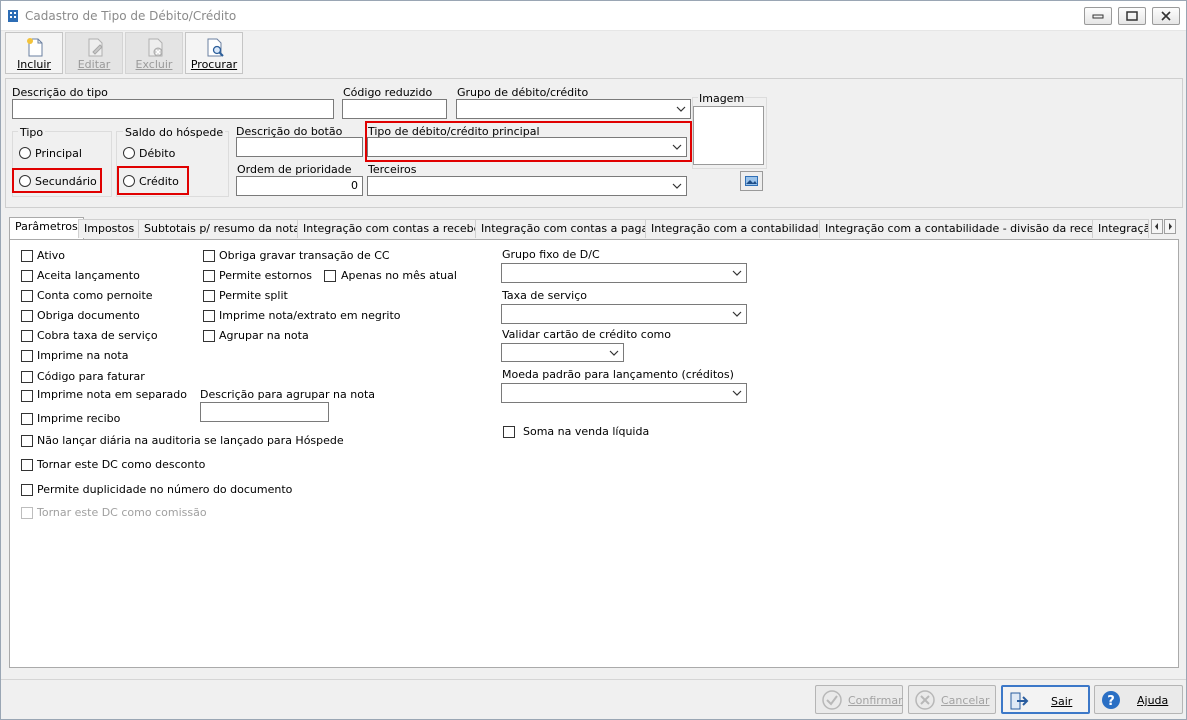 Image resolution: width=1187 pixels, height=720 pixels. I want to click on imprime-separado-label: Imprime nota em separado, so click(112, 394).